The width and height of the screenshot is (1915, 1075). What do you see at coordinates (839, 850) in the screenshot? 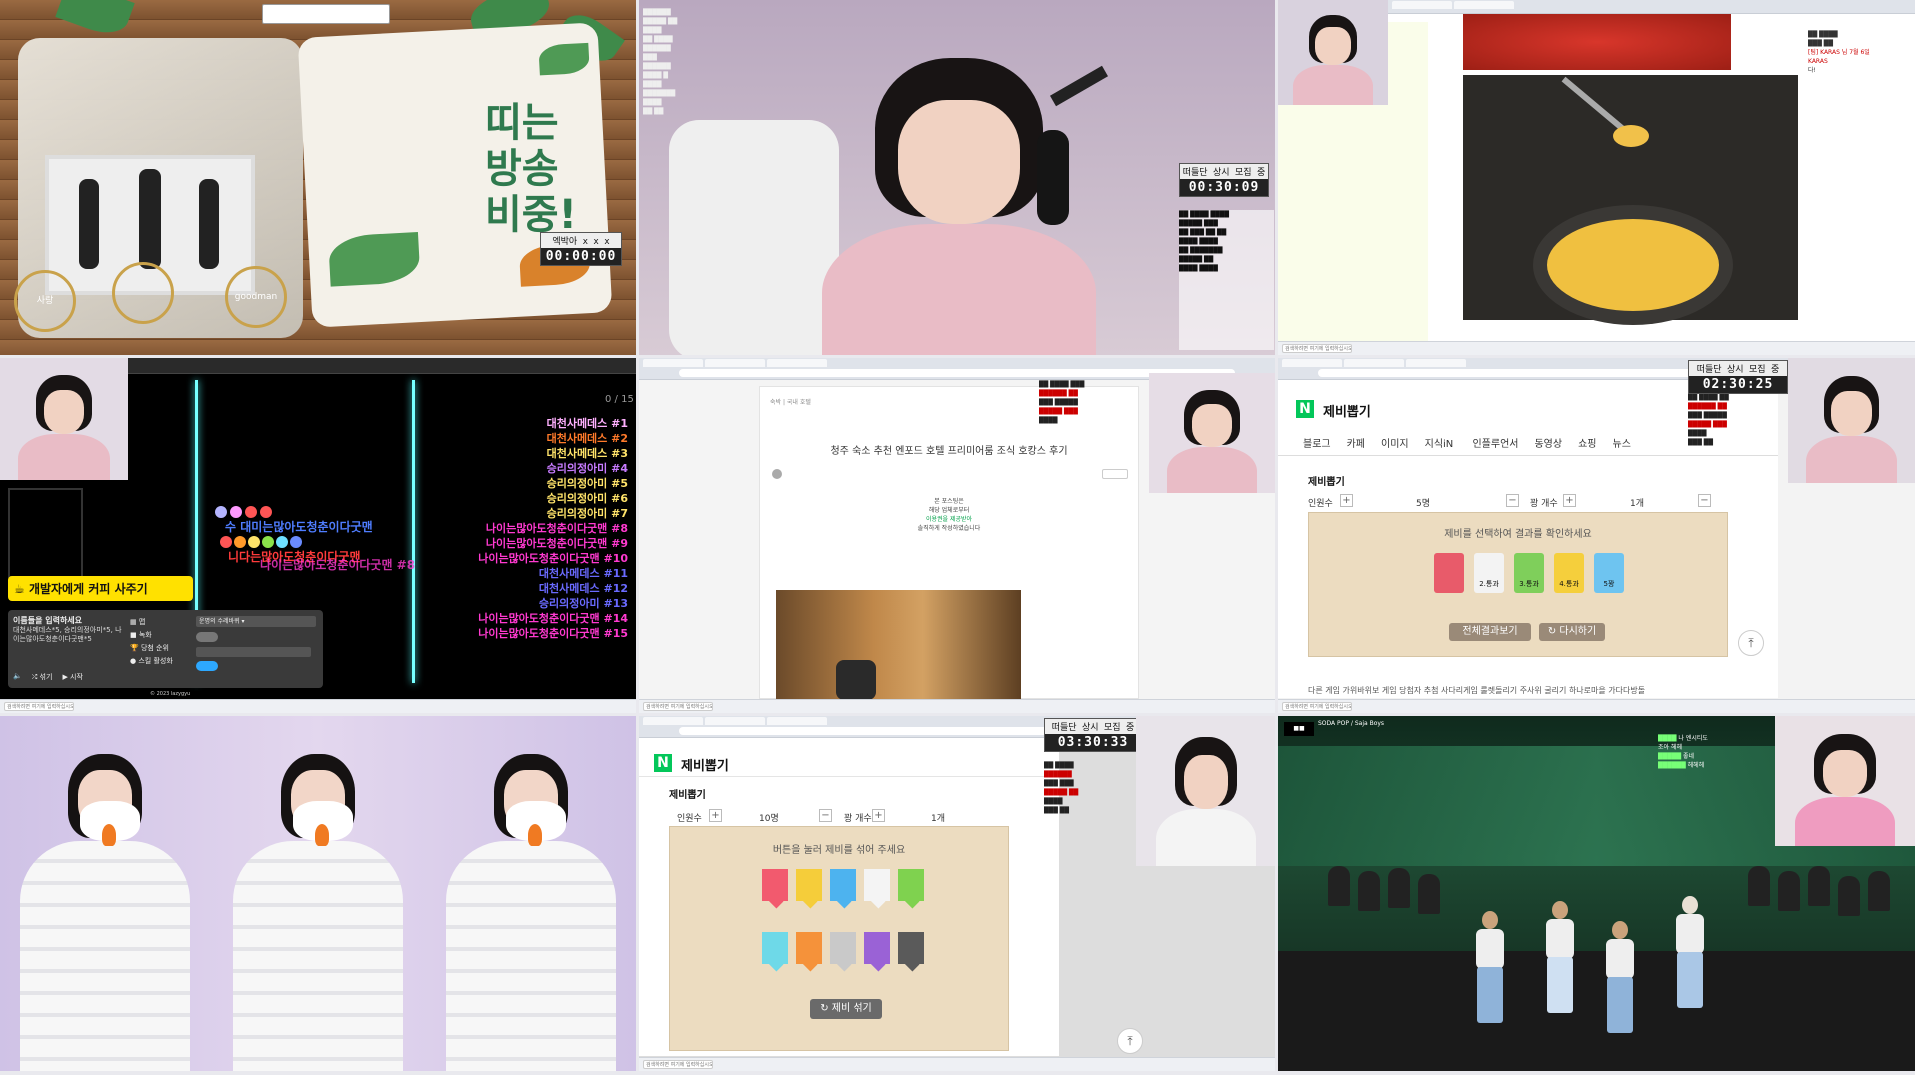
I see `board-instruction: 버튼을 눌러 제비를 섞어 주세요` at bounding box center [839, 850].